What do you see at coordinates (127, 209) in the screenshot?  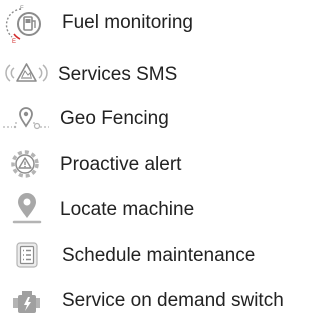 I see `feature-label: Locate machine` at bounding box center [127, 209].